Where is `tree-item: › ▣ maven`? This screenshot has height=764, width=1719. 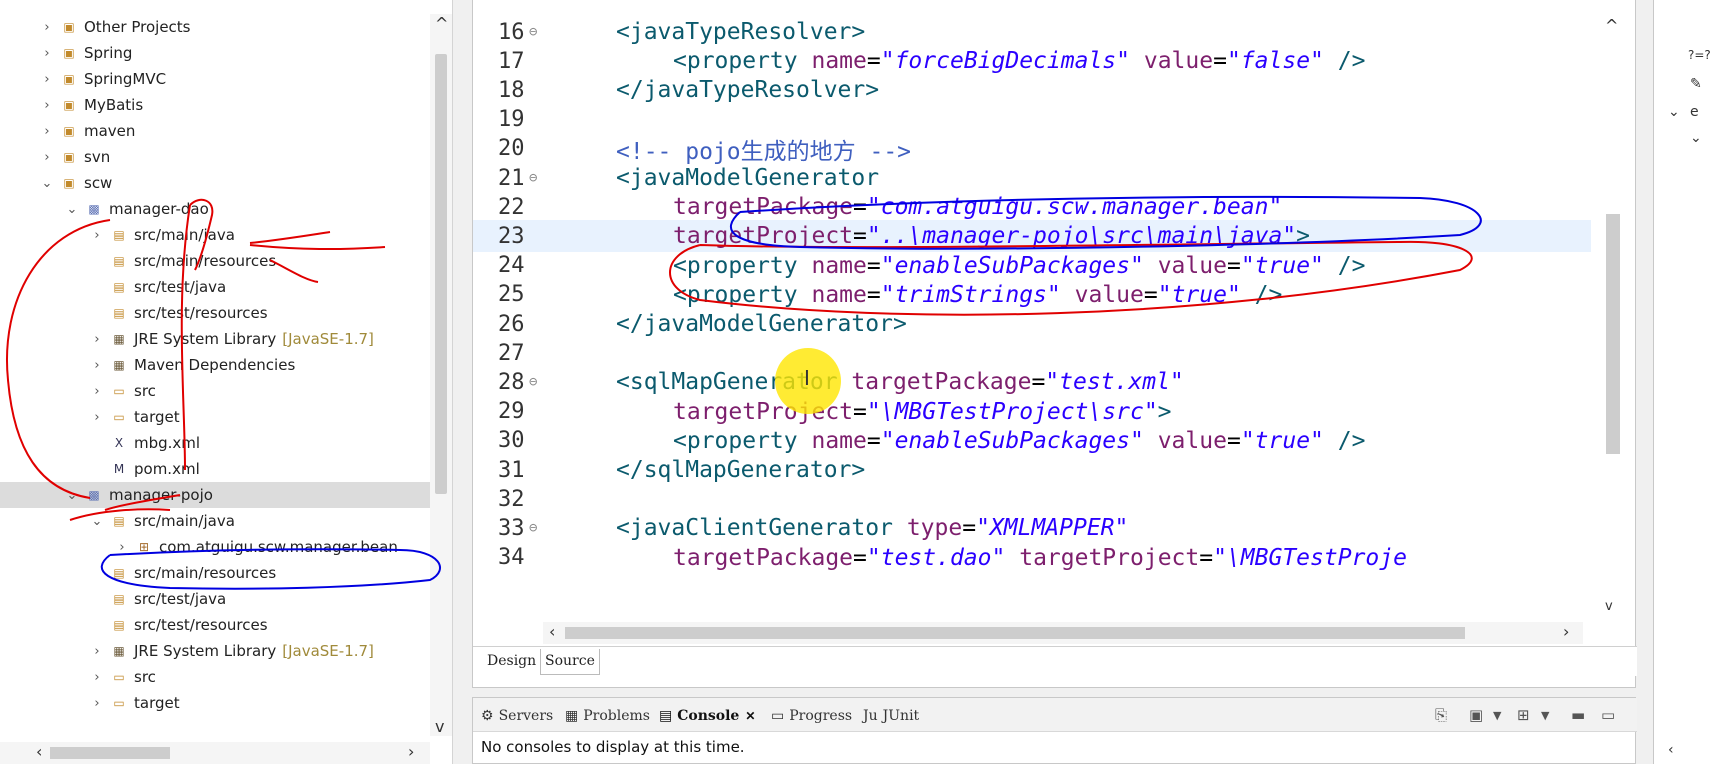
tree-item: › ▣ maven is located at coordinates (215, 131).